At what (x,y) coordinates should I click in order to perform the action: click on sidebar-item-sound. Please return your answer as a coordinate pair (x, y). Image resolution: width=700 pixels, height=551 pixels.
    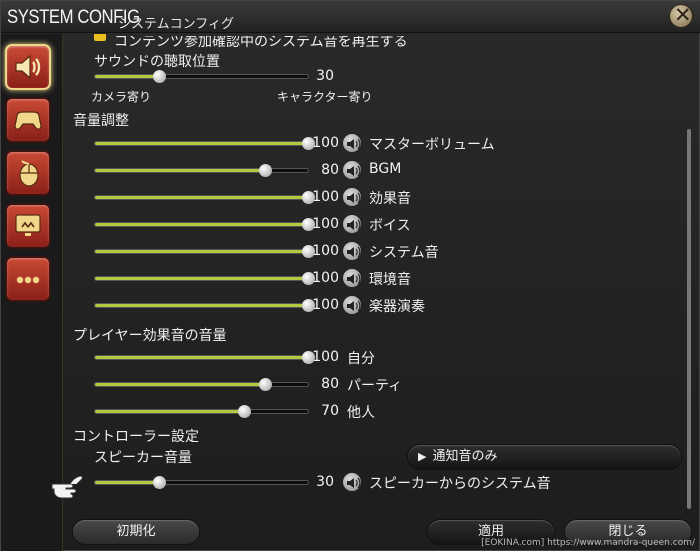
    Looking at the image, I should click on (28, 67).